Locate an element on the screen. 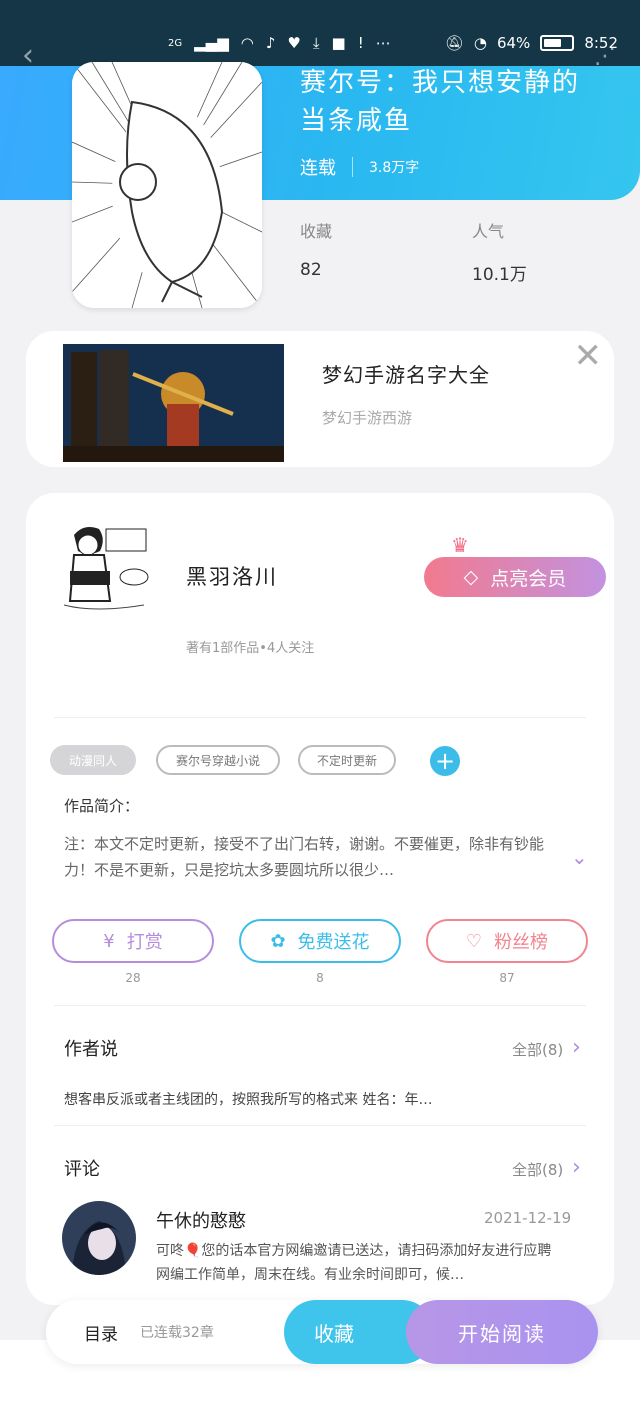  network-label: 2G is located at coordinates (175, 43).